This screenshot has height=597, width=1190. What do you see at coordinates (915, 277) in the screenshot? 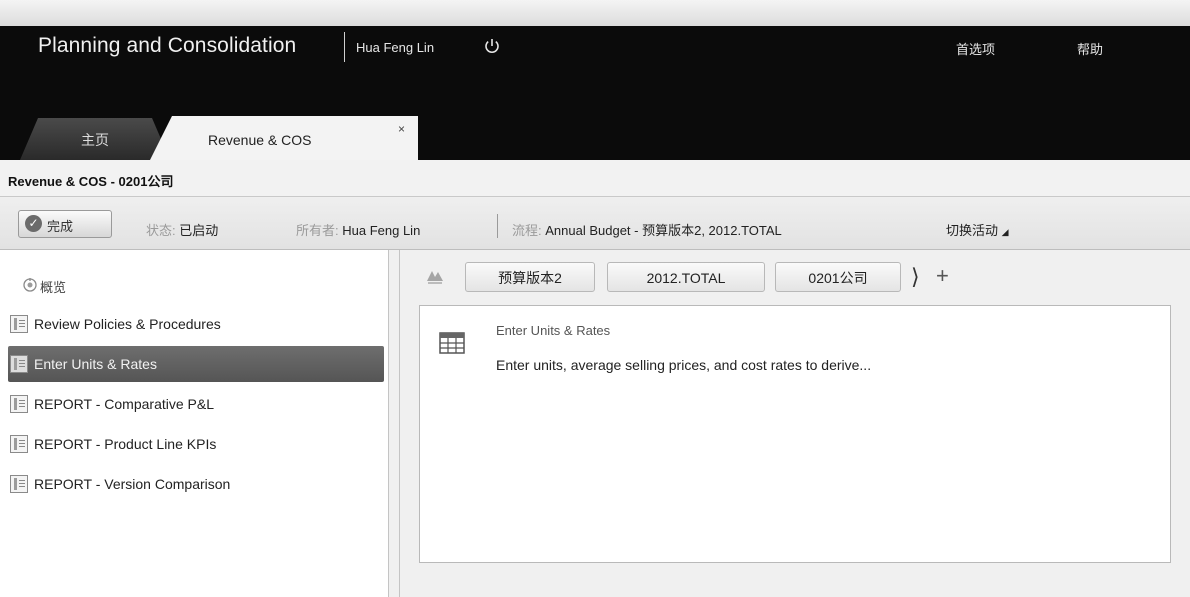
I see `context-expand-icon: ⟩` at bounding box center [915, 277].